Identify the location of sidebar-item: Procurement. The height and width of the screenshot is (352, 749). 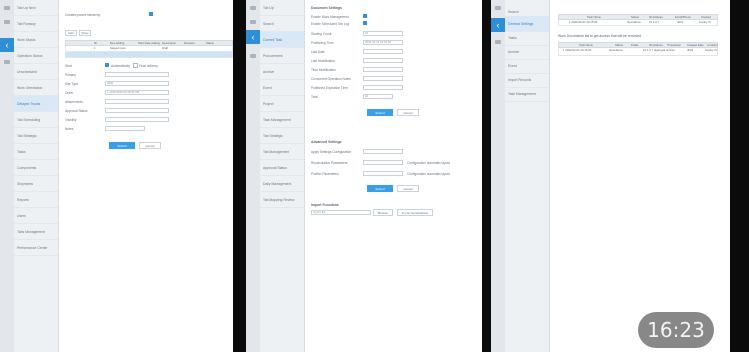
(282, 56).